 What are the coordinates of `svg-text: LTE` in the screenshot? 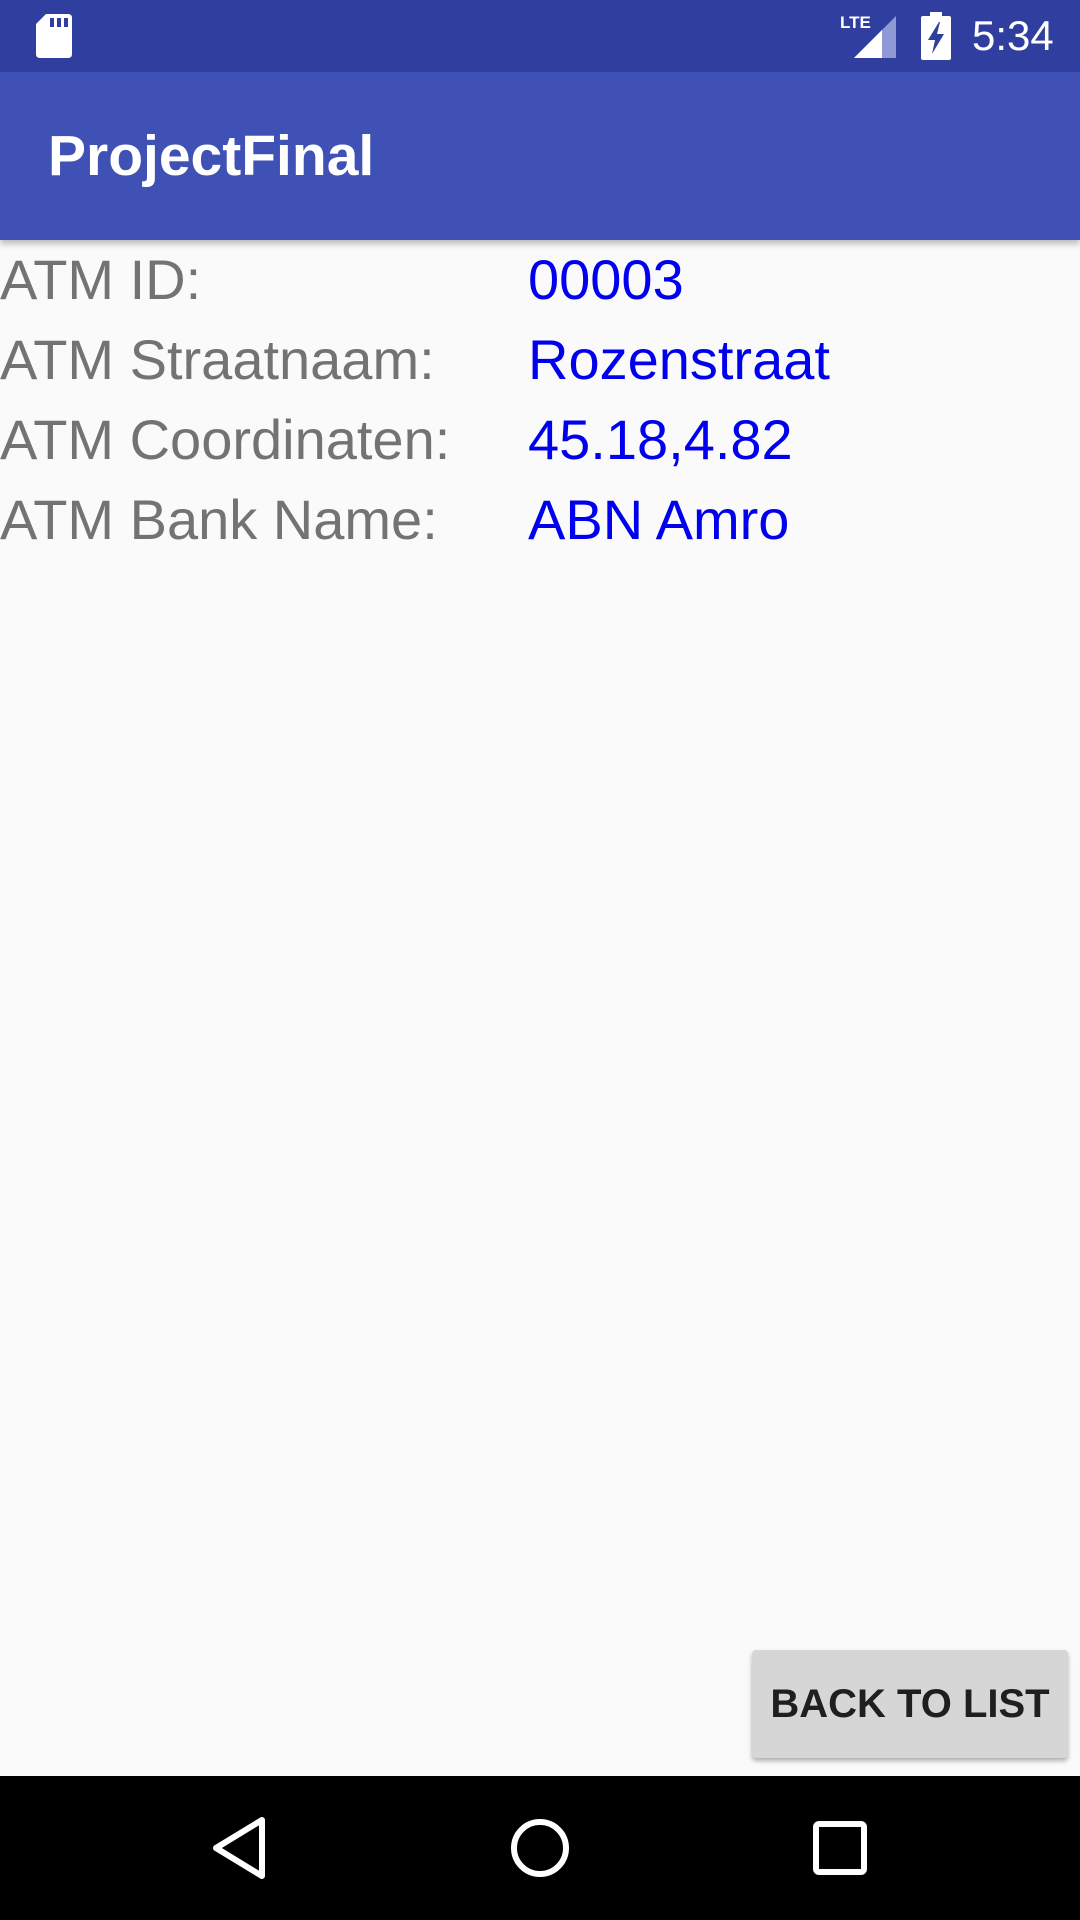 It's located at (855, 22).